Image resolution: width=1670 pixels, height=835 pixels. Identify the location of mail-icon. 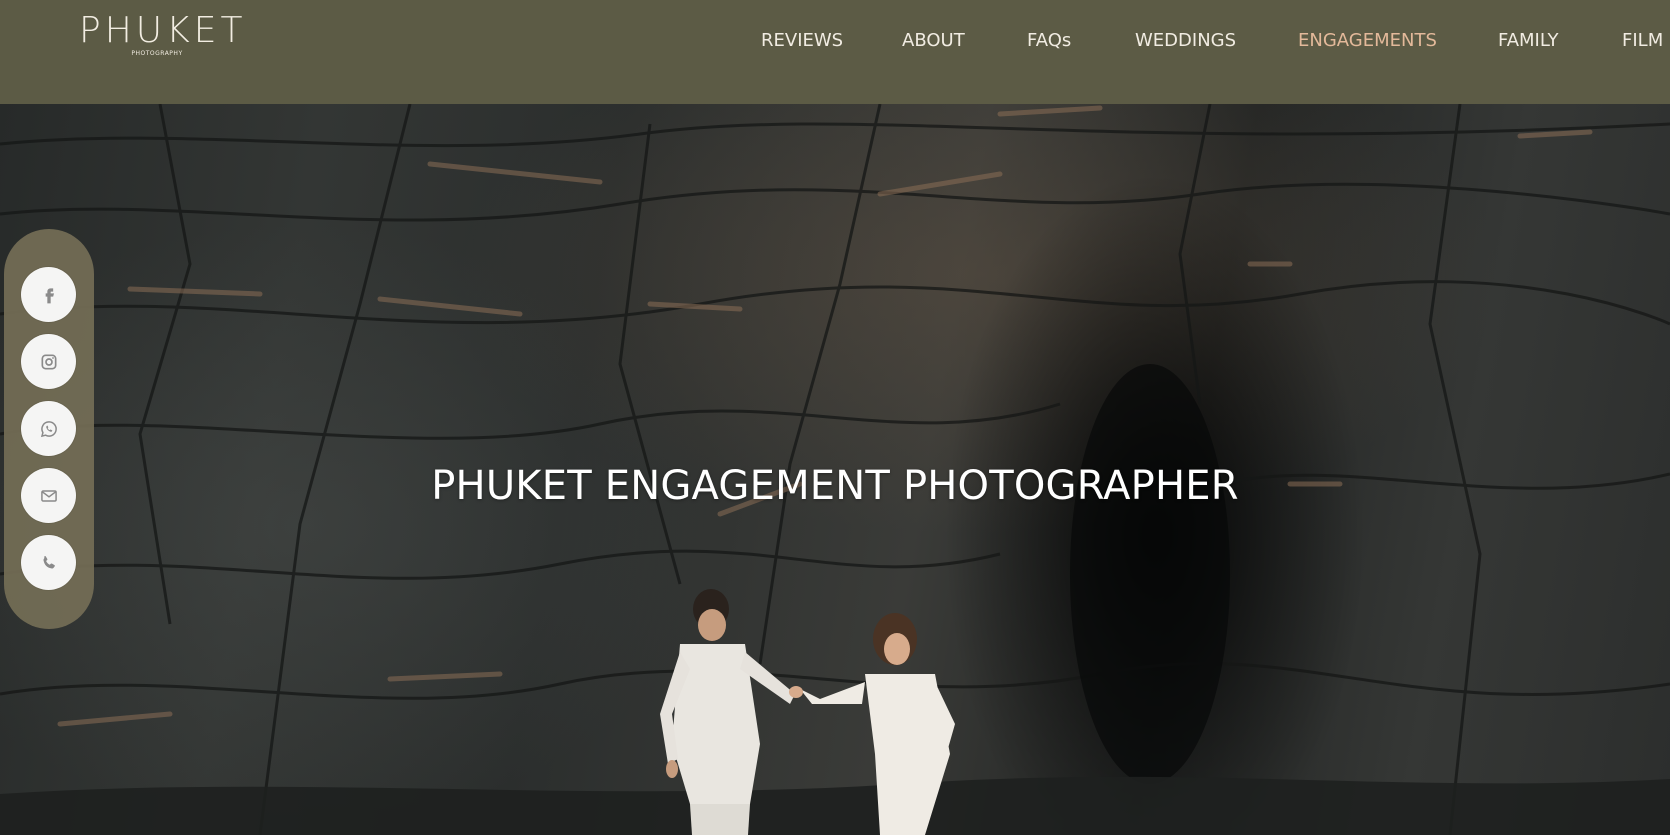
(48, 495).